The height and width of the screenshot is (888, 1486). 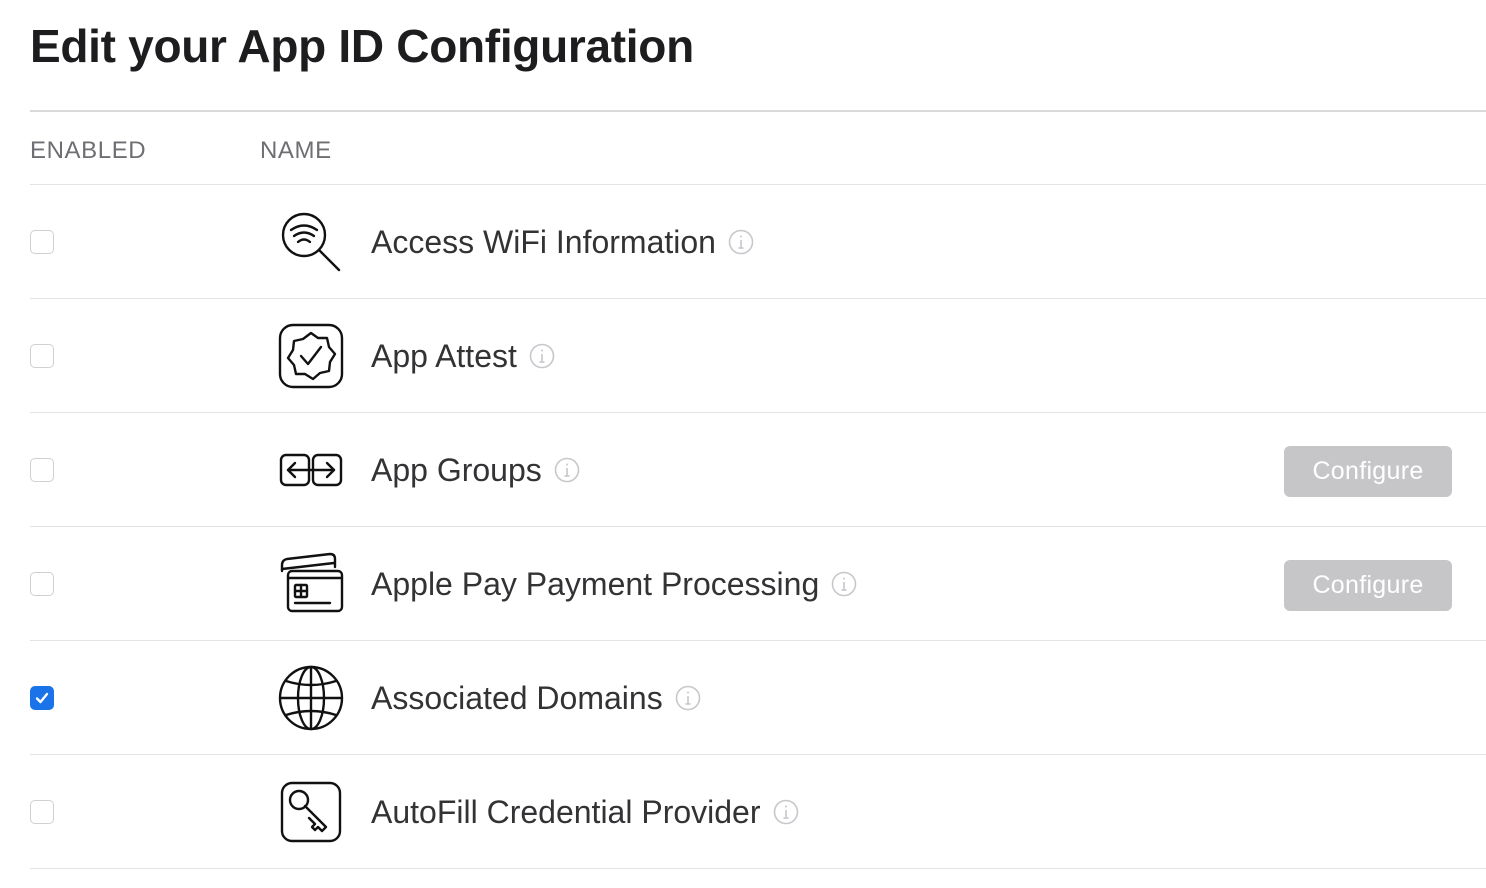 What do you see at coordinates (444, 356) in the screenshot?
I see `capability-name: App Attest` at bounding box center [444, 356].